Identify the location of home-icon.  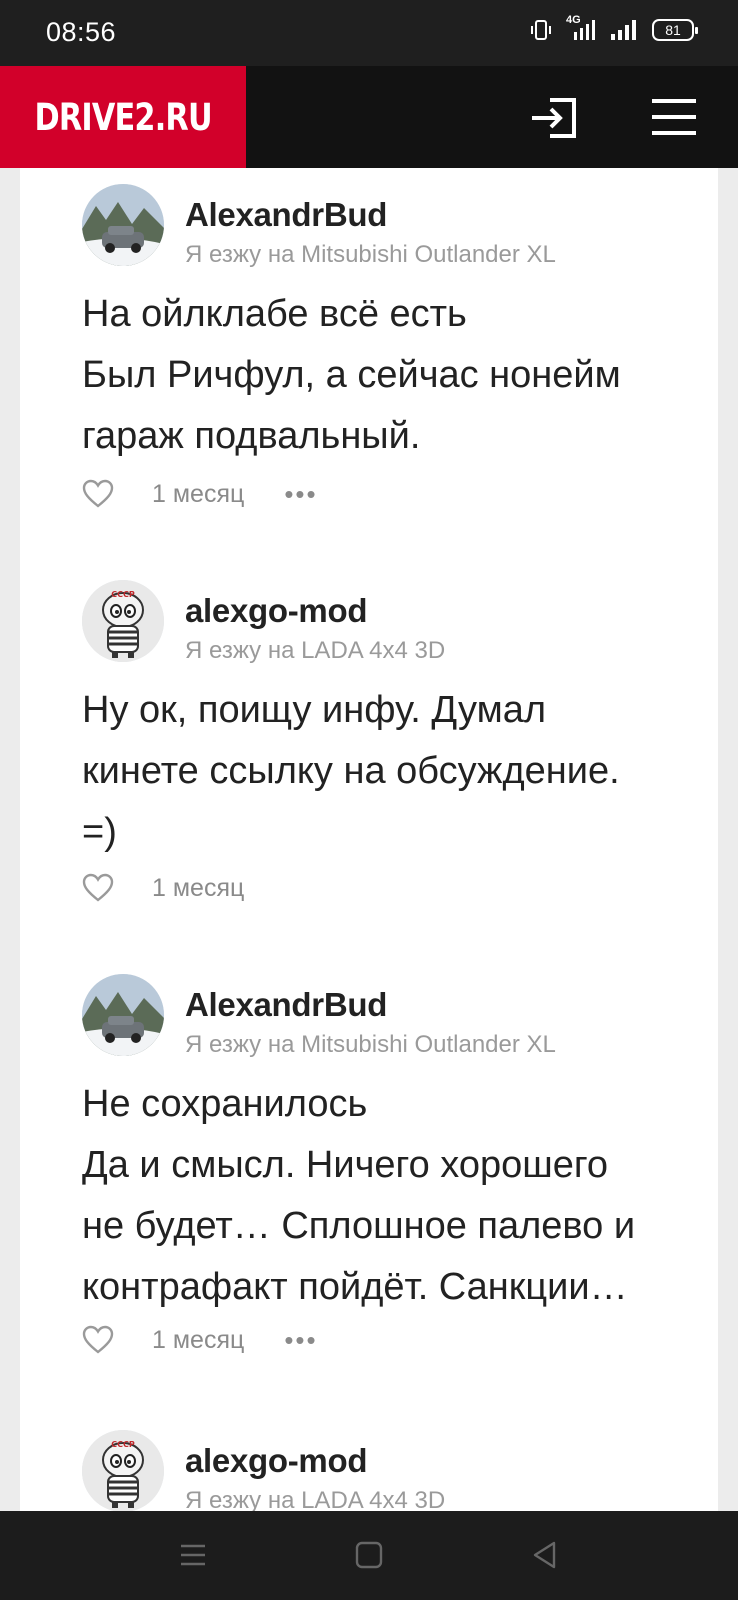
(369, 1555).